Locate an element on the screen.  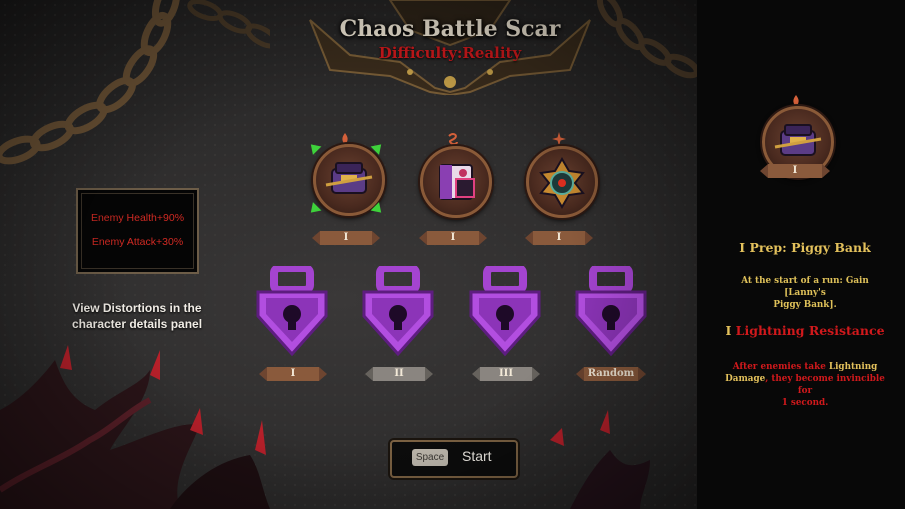
piggy-bank-icon is located at coordinates (349, 178).